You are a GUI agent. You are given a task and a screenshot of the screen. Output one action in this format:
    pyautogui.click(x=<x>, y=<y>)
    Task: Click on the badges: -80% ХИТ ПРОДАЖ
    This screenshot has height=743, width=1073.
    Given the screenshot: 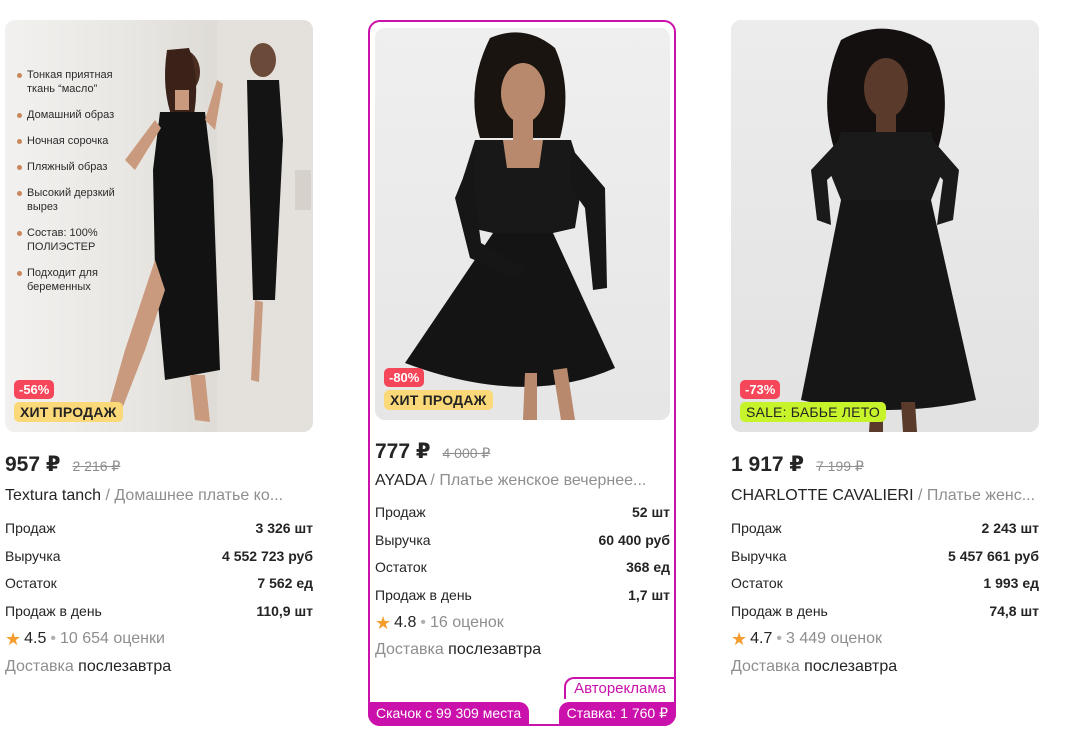 What is the action you would take?
    pyautogui.click(x=438, y=389)
    